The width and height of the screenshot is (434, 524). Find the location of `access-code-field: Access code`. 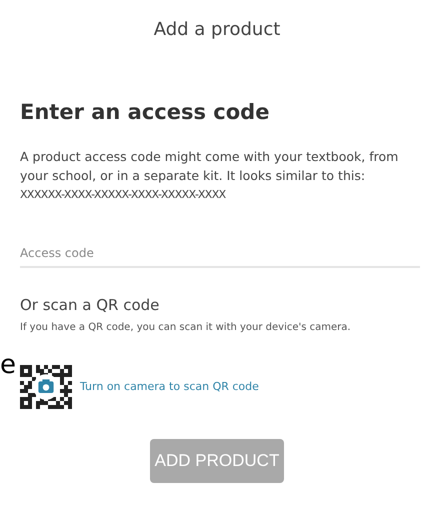

access-code-field: Access code is located at coordinates (220, 254).